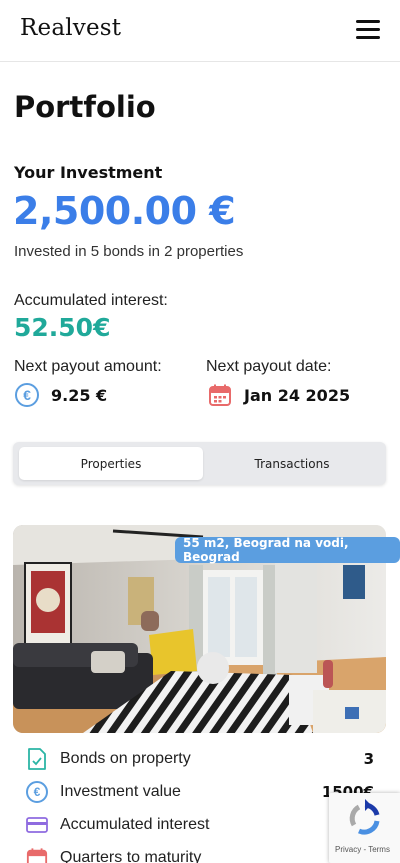 The width and height of the screenshot is (400, 863). What do you see at coordinates (200, 31) in the screenshot?
I see `top-bar: Realvest` at bounding box center [200, 31].